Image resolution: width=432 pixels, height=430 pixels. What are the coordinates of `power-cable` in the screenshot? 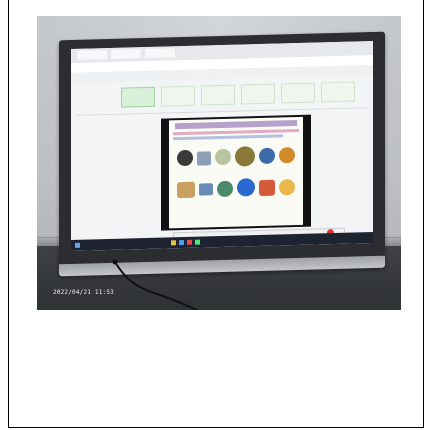 It's located at (155, 284).